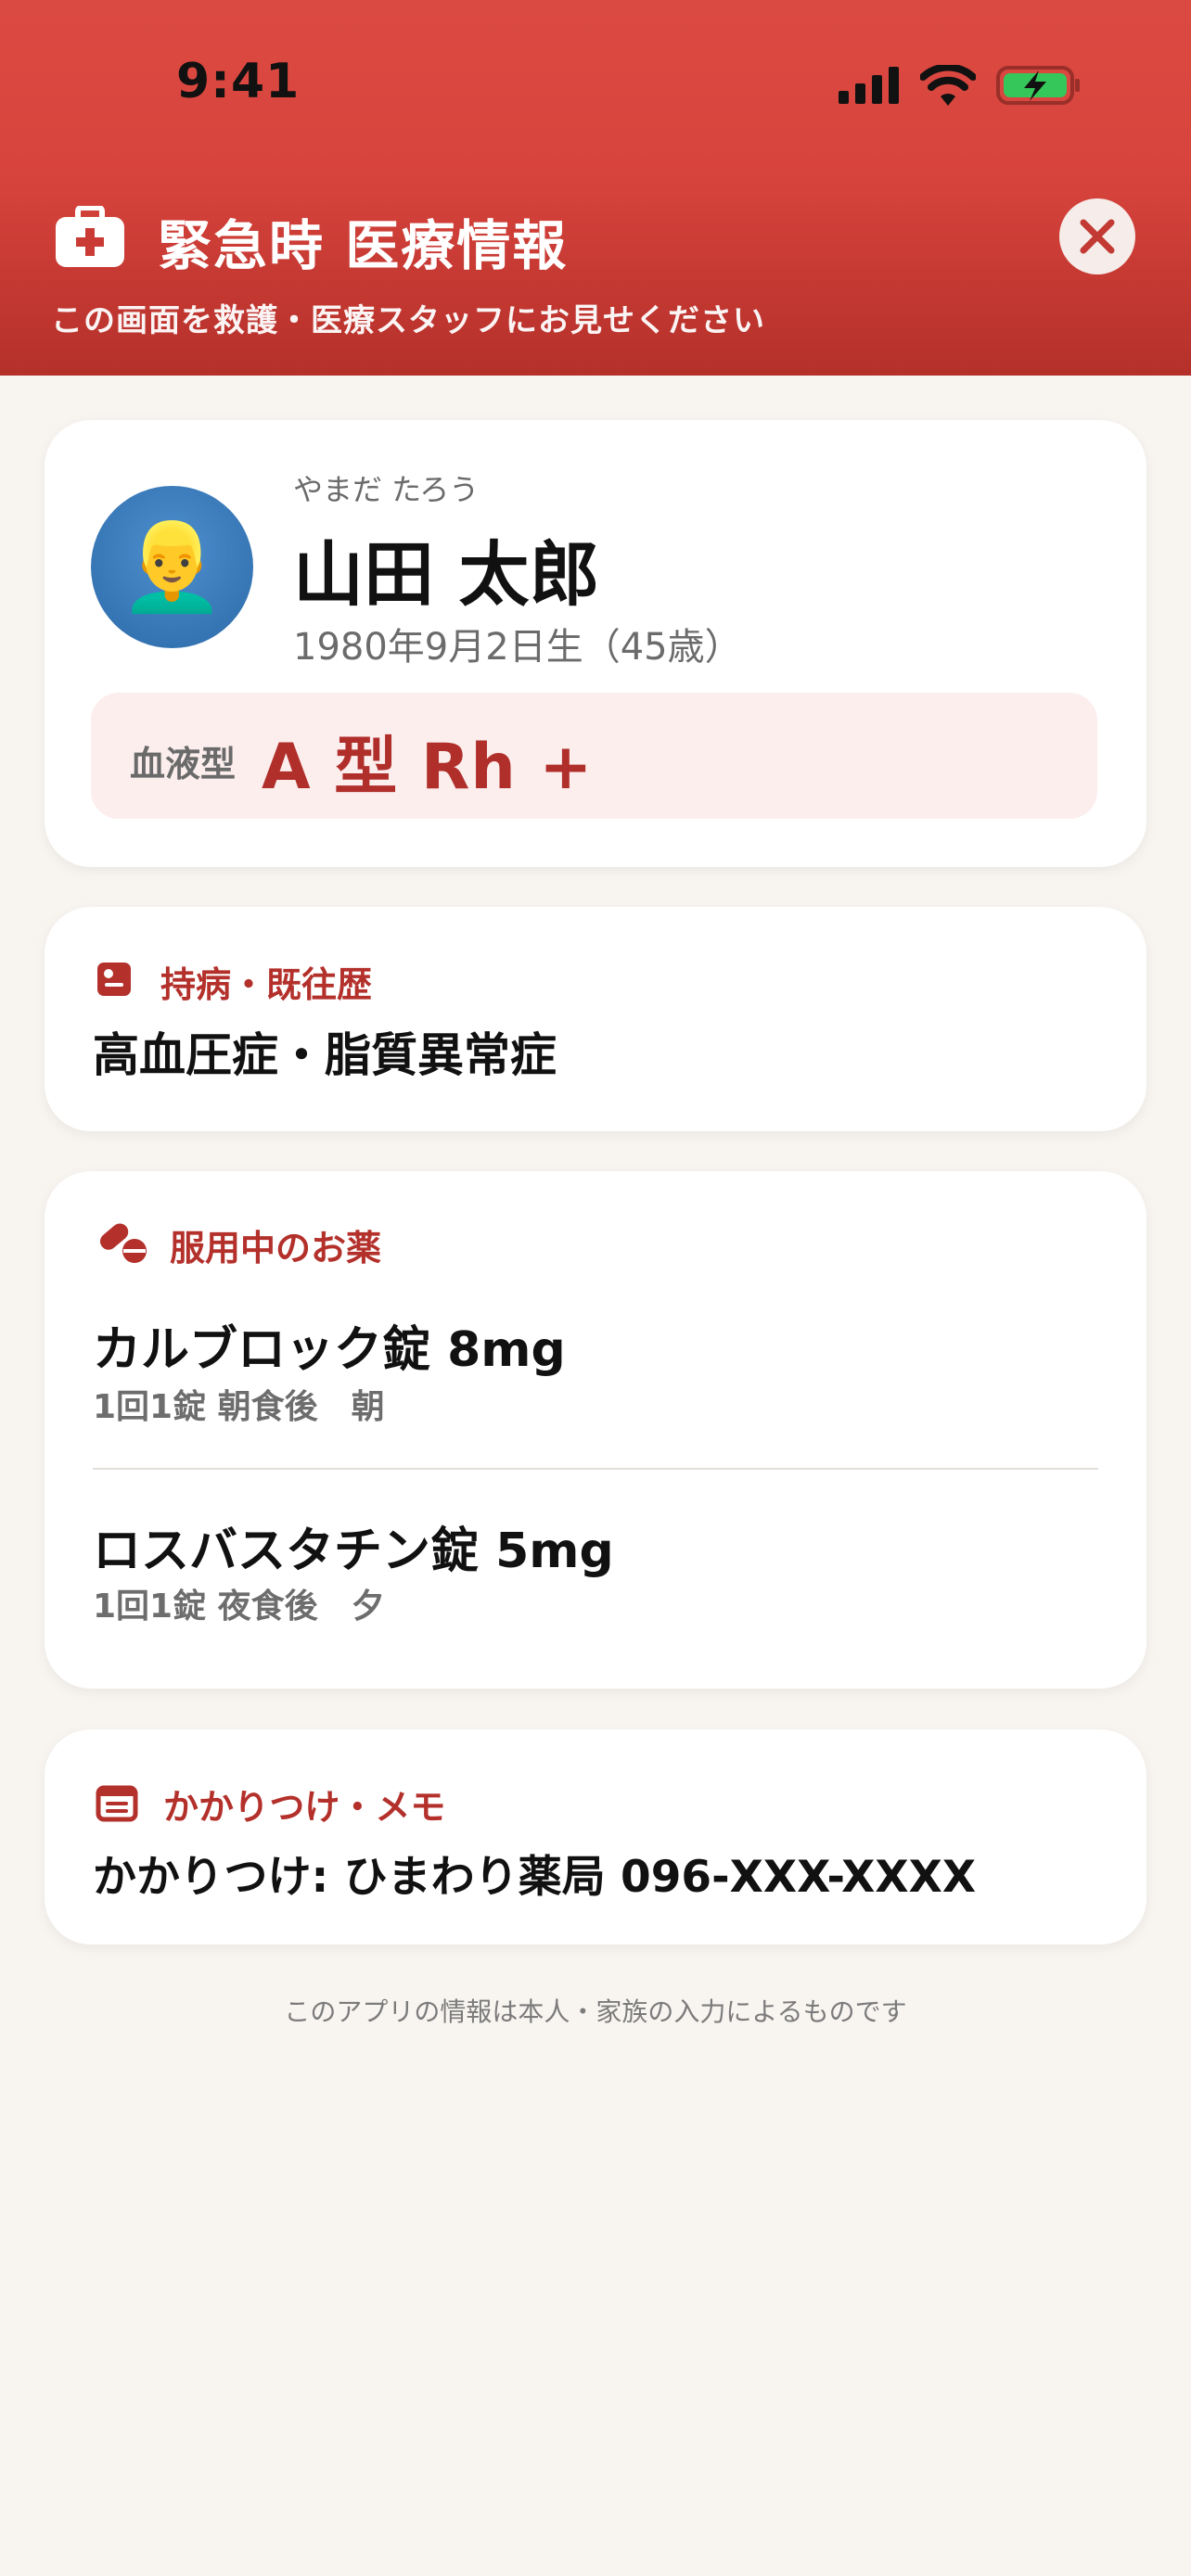 This screenshot has width=1191, height=2576. I want to click on close-icon, so click(1097, 237).